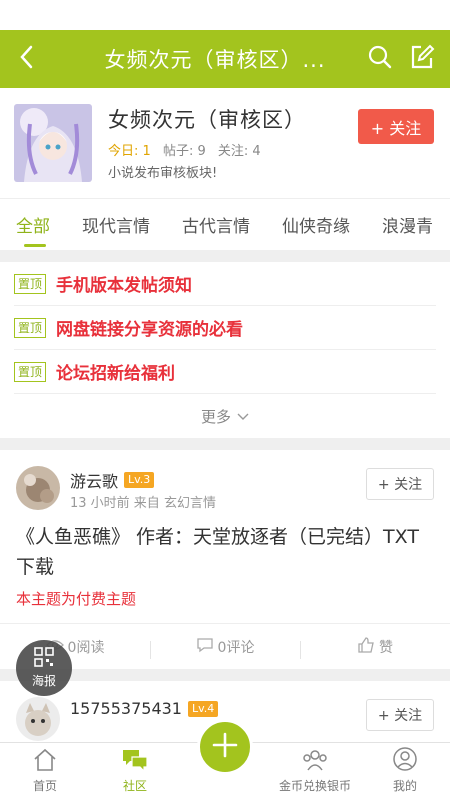 This screenshot has height=800, width=450. What do you see at coordinates (129, 151) in the screenshot?
I see `today-count: 今日: 1` at bounding box center [129, 151].